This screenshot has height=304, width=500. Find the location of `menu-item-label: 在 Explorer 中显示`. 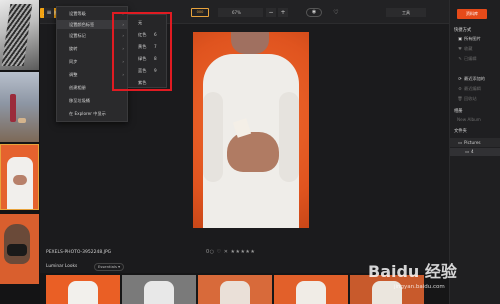

menu-item-label: 在 Explorer 中显示 is located at coordinates (87, 113).